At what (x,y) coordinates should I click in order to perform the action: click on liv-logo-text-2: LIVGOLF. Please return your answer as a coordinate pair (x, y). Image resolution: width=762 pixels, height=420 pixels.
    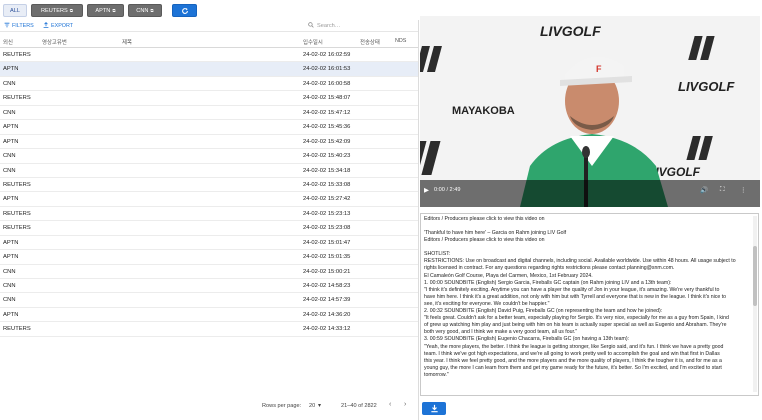
    Looking at the image, I should click on (706, 86).